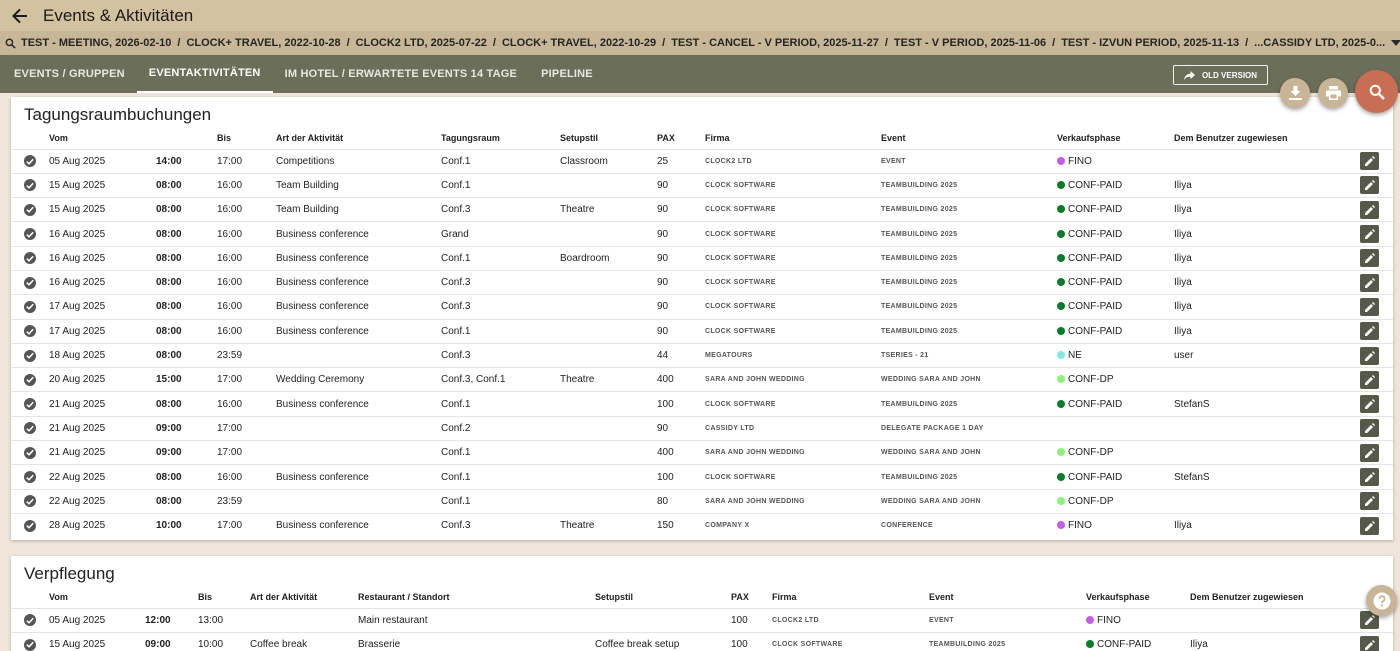 Image resolution: width=1400 pixels, height=651 pixels. What do you see at coordinates (1333, 93) in the screenshot?
I see `print-button` at bounding box center [1333, 93].